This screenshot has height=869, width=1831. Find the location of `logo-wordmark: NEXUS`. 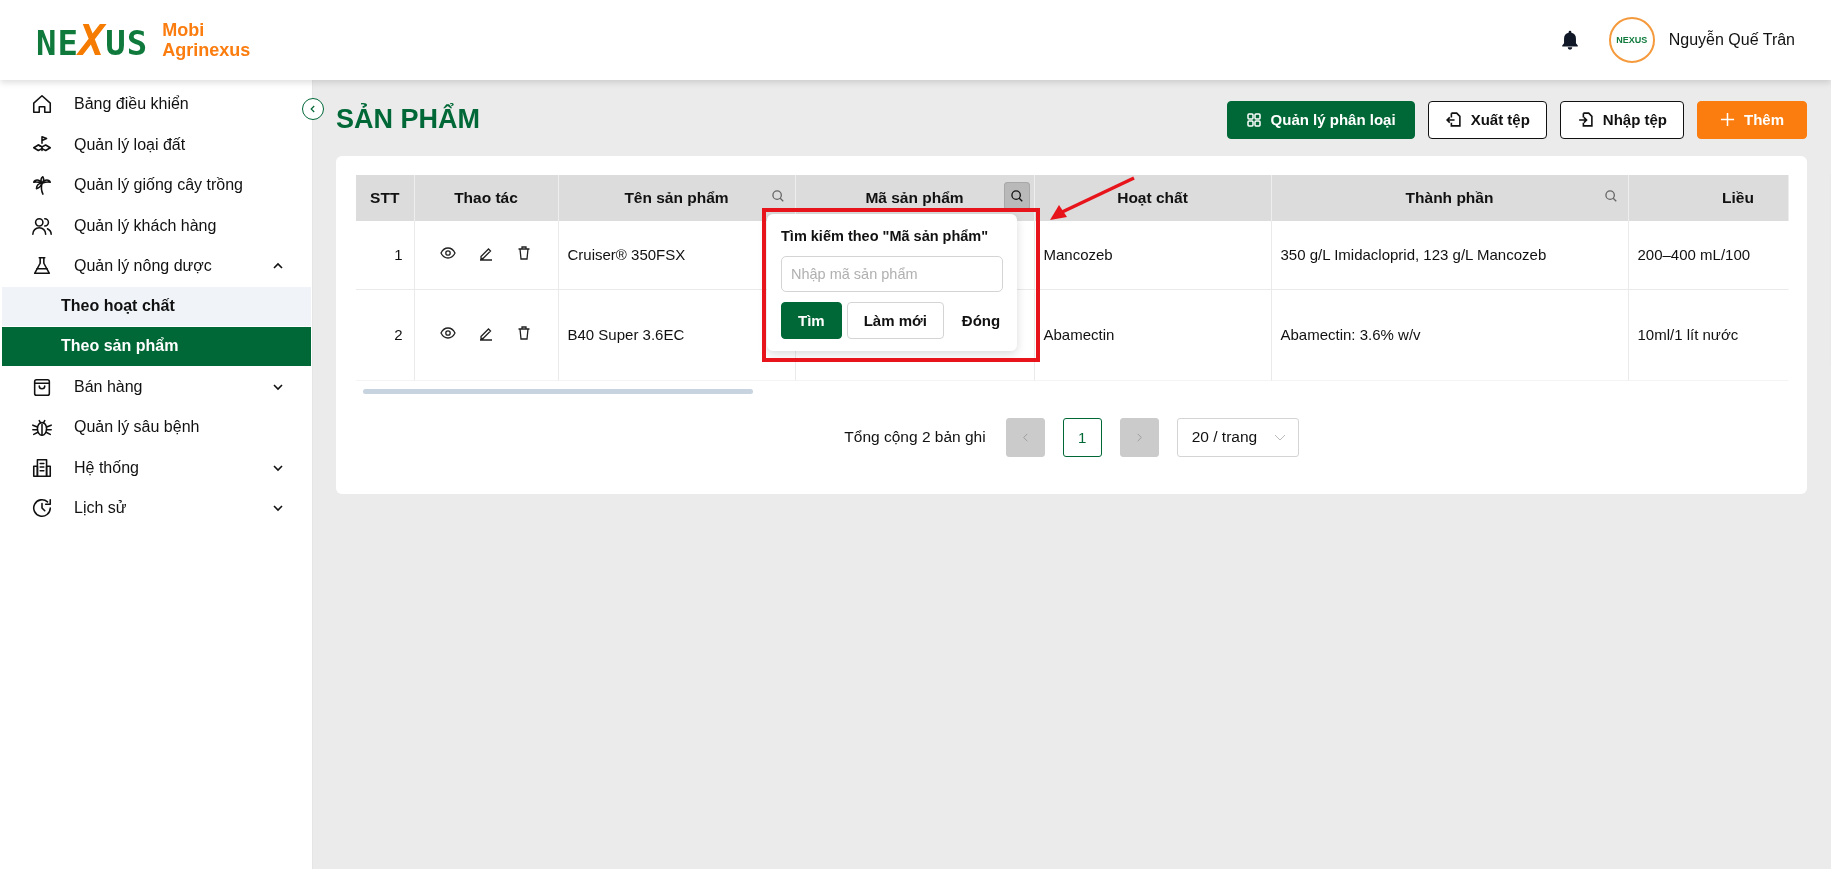

logo-wordmark: NEXUS is located at coordinates (92, 40).